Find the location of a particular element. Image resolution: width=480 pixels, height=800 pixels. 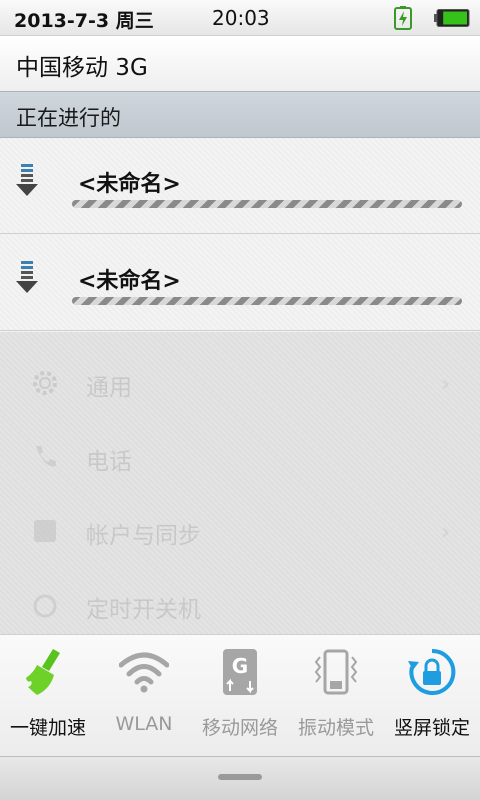

gear-icon is located at coordinates (45, 383).